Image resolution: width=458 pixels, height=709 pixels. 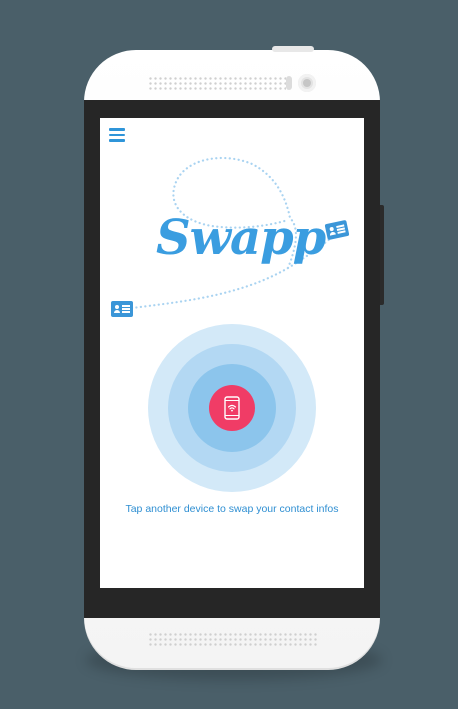 I want to click on phone-side-button, so click(x=382, y=255).